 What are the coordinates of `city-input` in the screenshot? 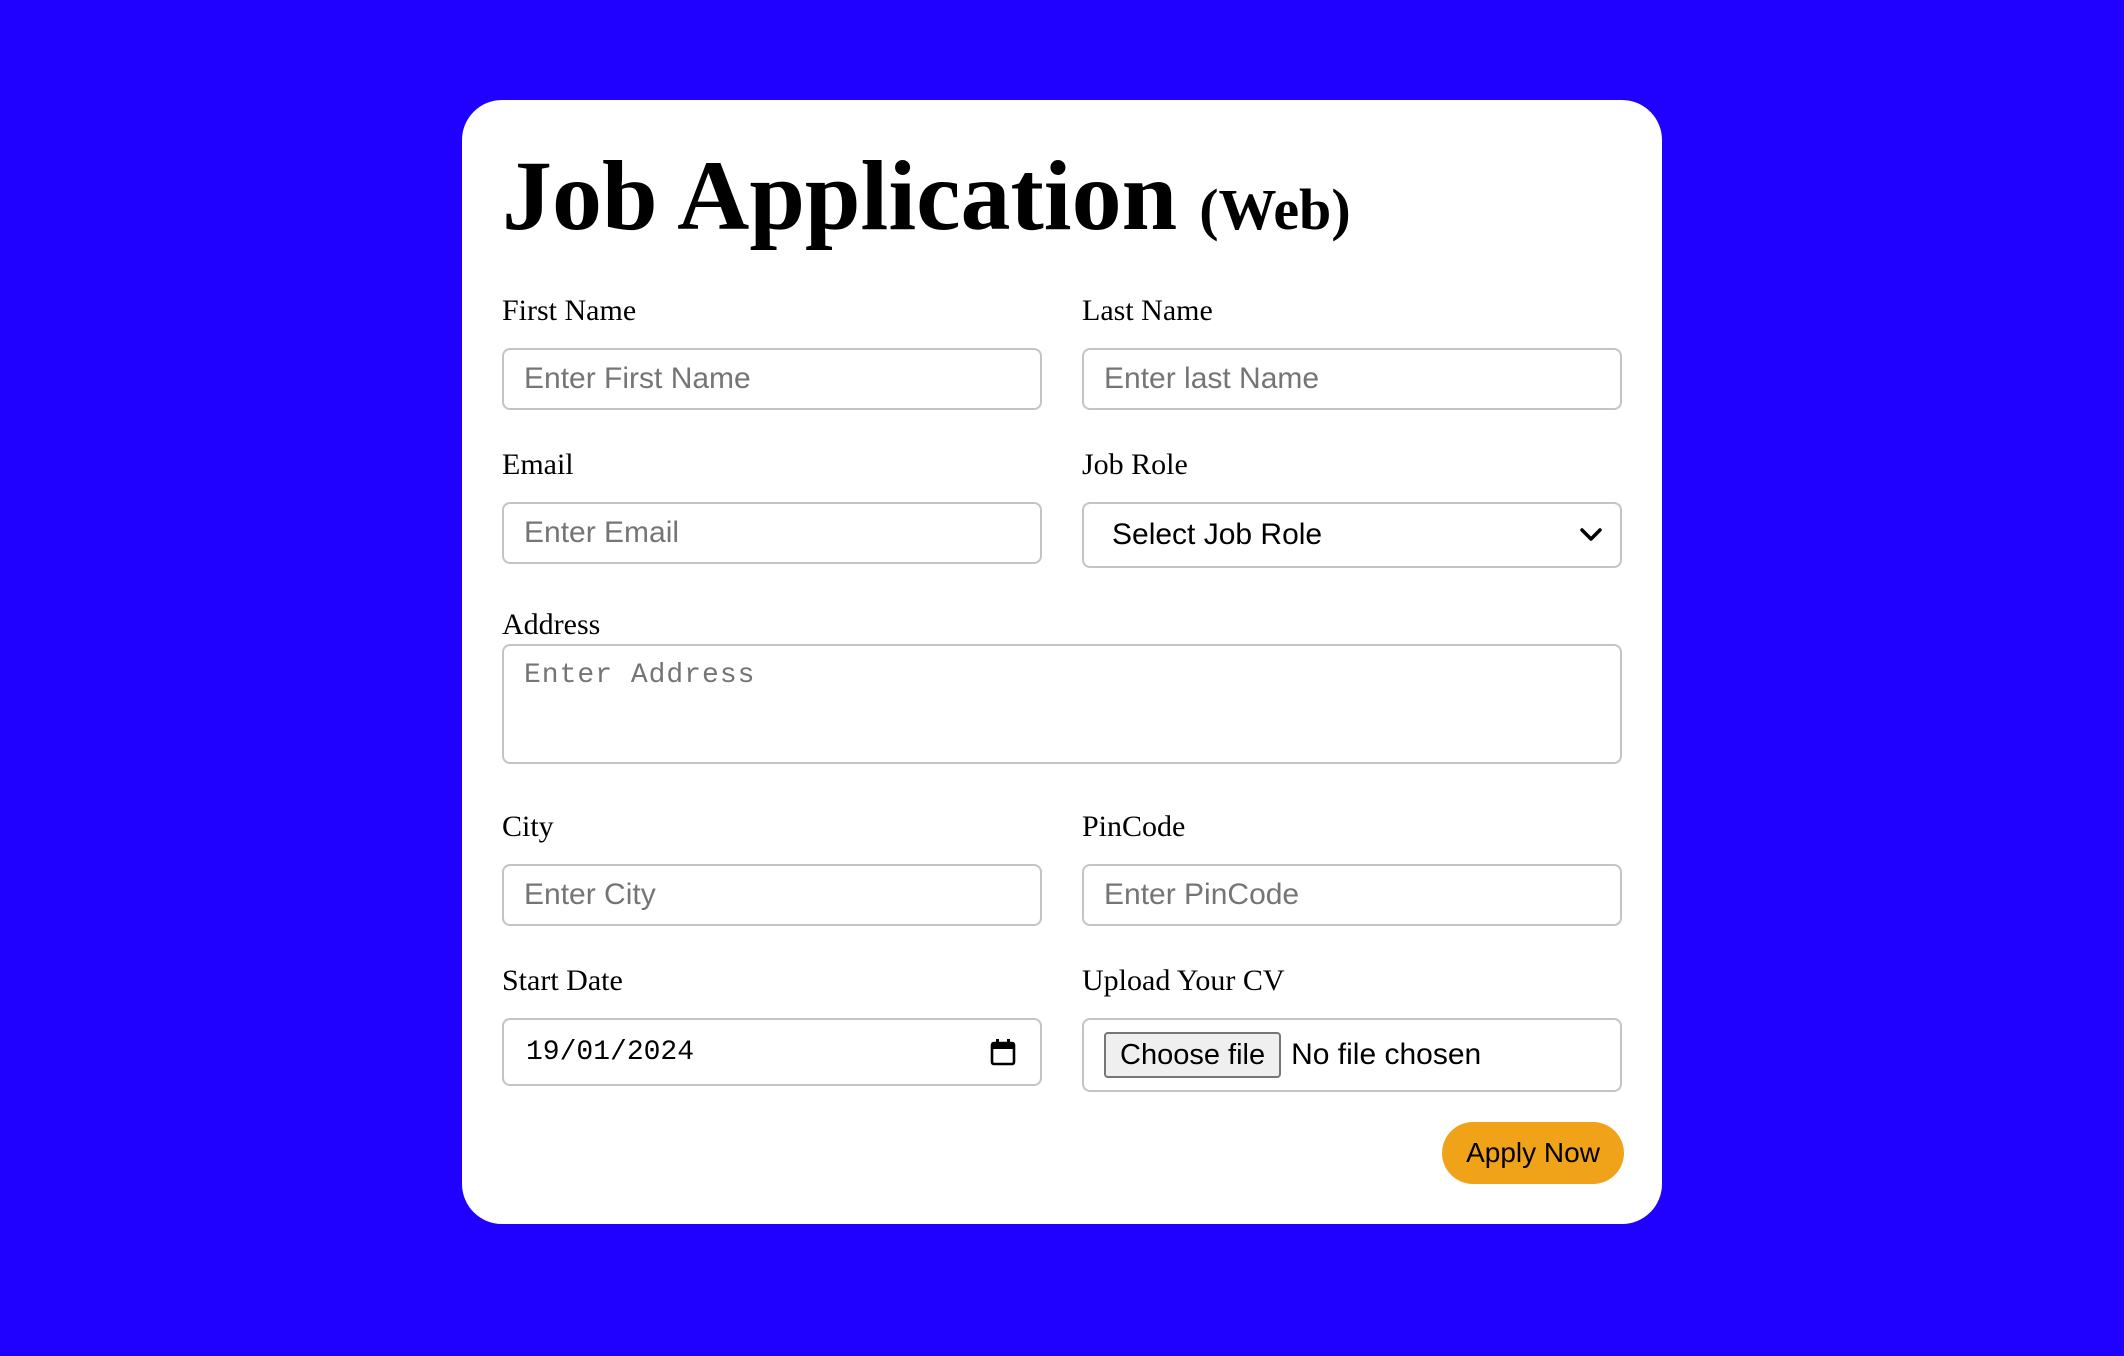 It's located at (772, 895).